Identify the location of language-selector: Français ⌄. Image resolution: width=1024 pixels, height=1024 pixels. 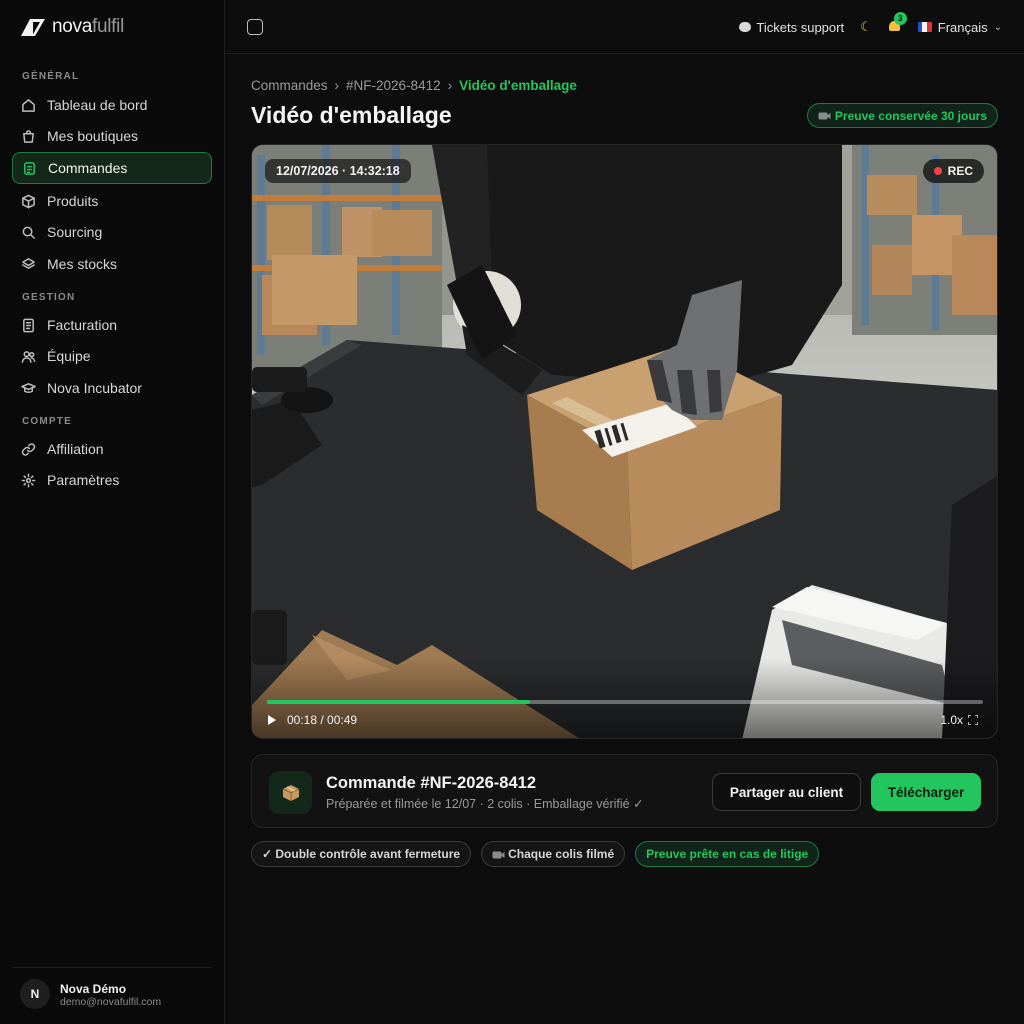
(959, 27).